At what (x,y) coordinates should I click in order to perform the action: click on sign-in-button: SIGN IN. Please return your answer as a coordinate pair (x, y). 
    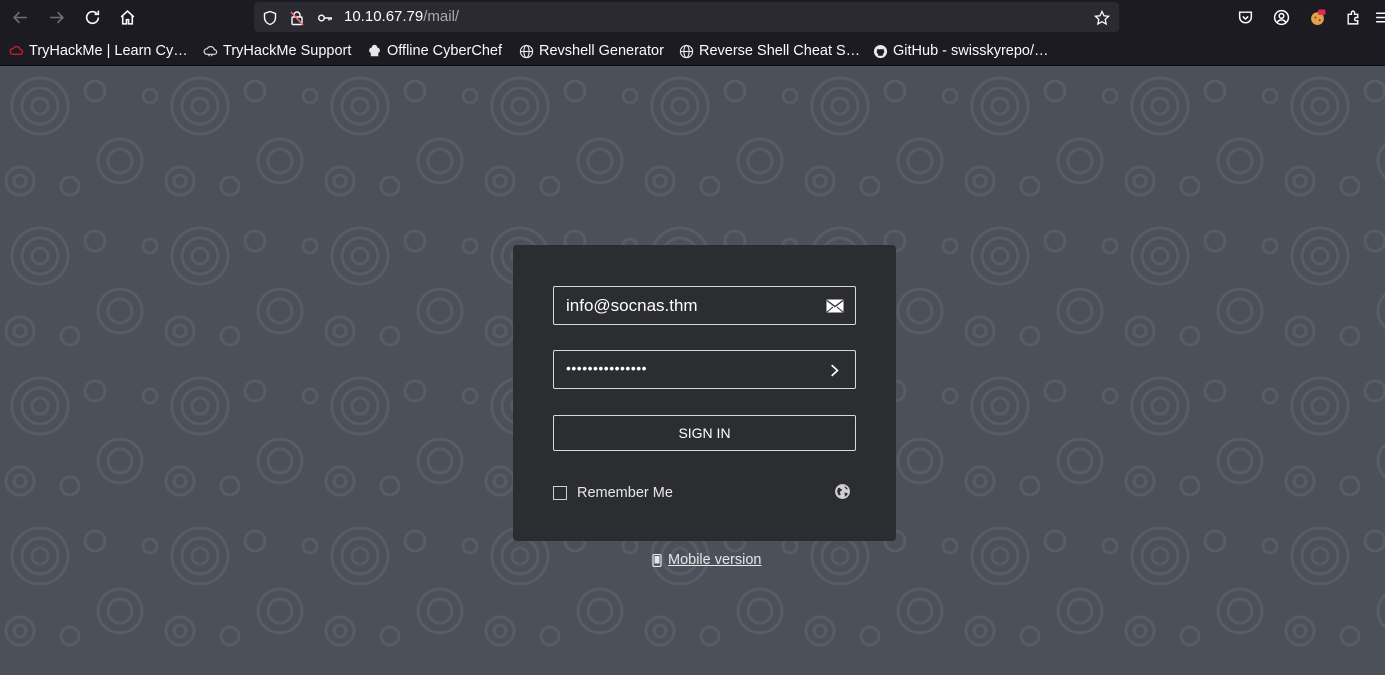
    Looking at the image, I should click on (704, 433).